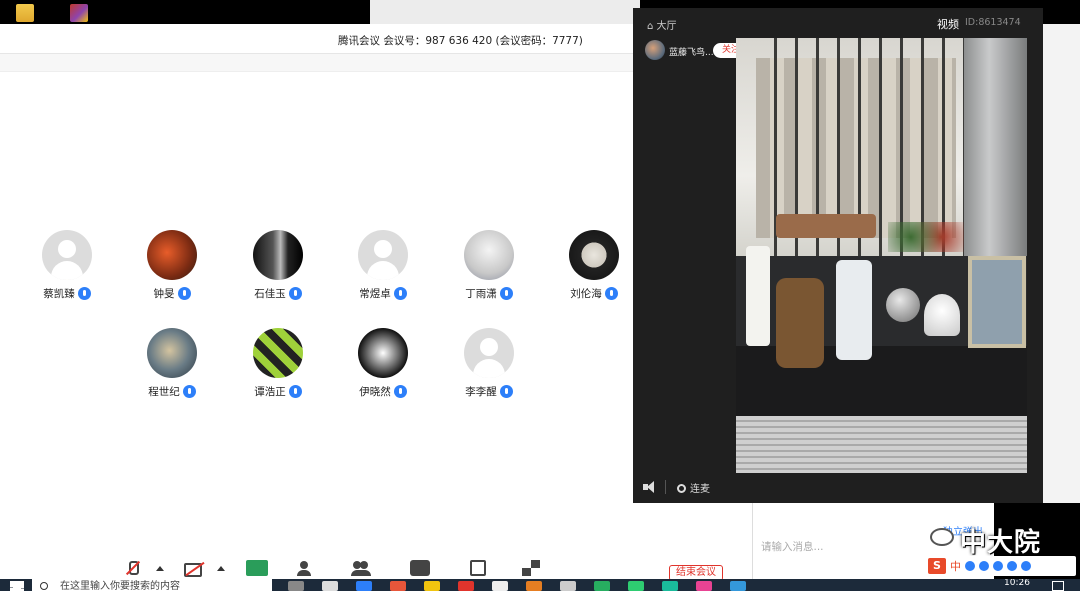  I want to click on video-scene-bottle, so click(758, 296).